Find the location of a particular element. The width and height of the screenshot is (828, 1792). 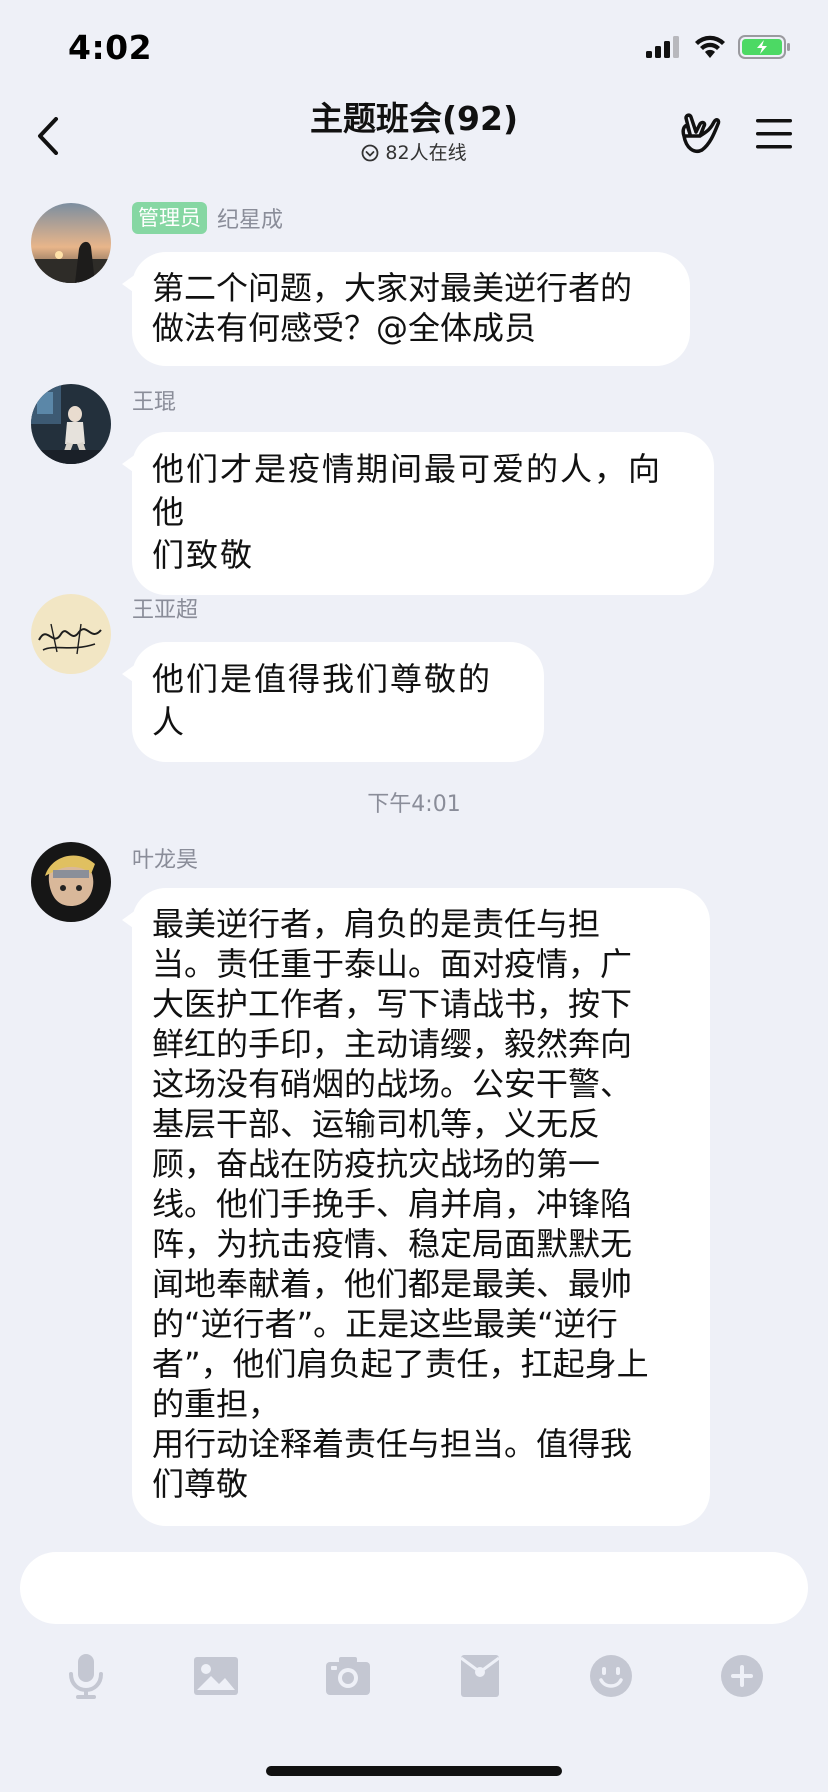

battery-icon is located at coordinates (764, 47).